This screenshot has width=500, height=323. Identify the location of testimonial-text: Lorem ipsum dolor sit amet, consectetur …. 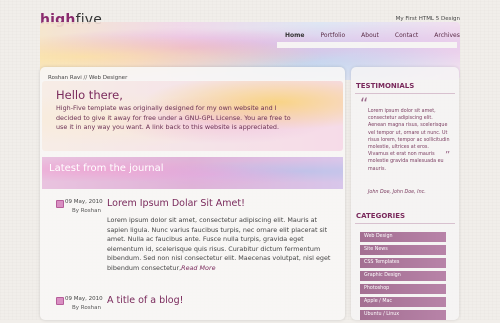
(409, 140).